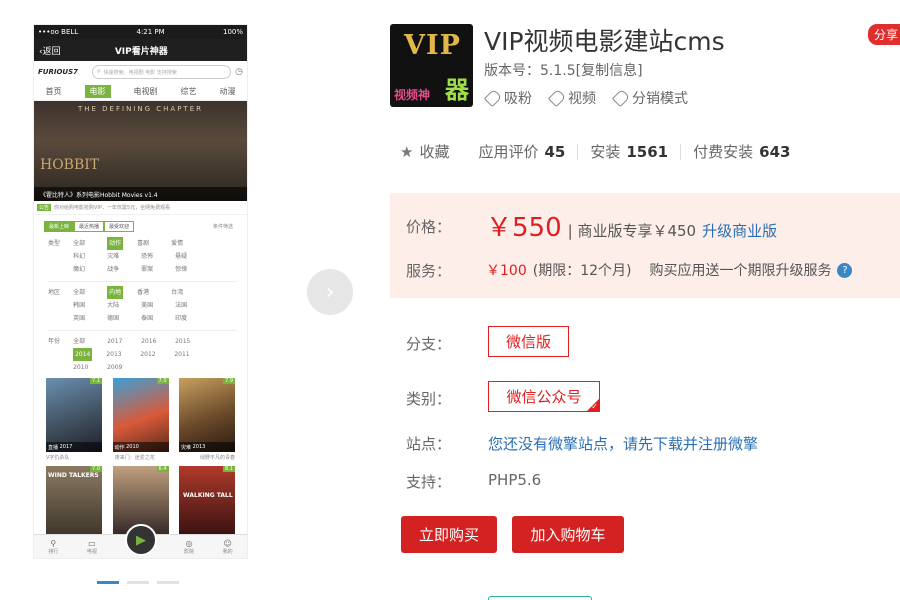 This screenshot has width=900, height=600. What do you see at coordinates (623, 443) in the screenshot?
I see `register-site-link: 您还没有微擎站点，请先下载并注册微擎` at bounding box center [623, 443].